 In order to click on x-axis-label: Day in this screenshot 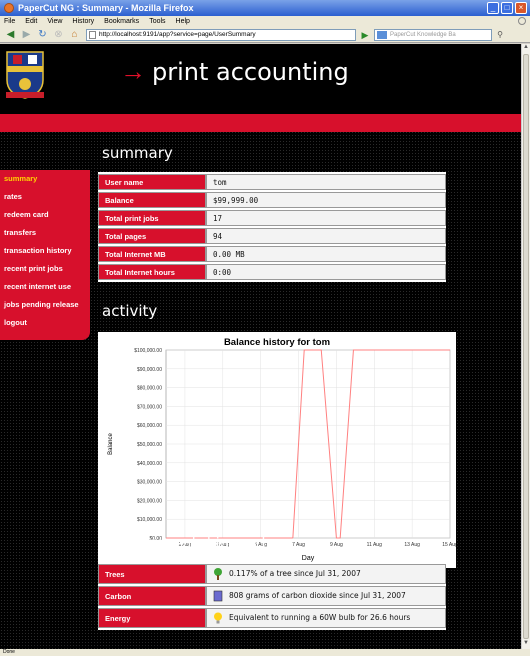, I will do `click(308, 558)`.